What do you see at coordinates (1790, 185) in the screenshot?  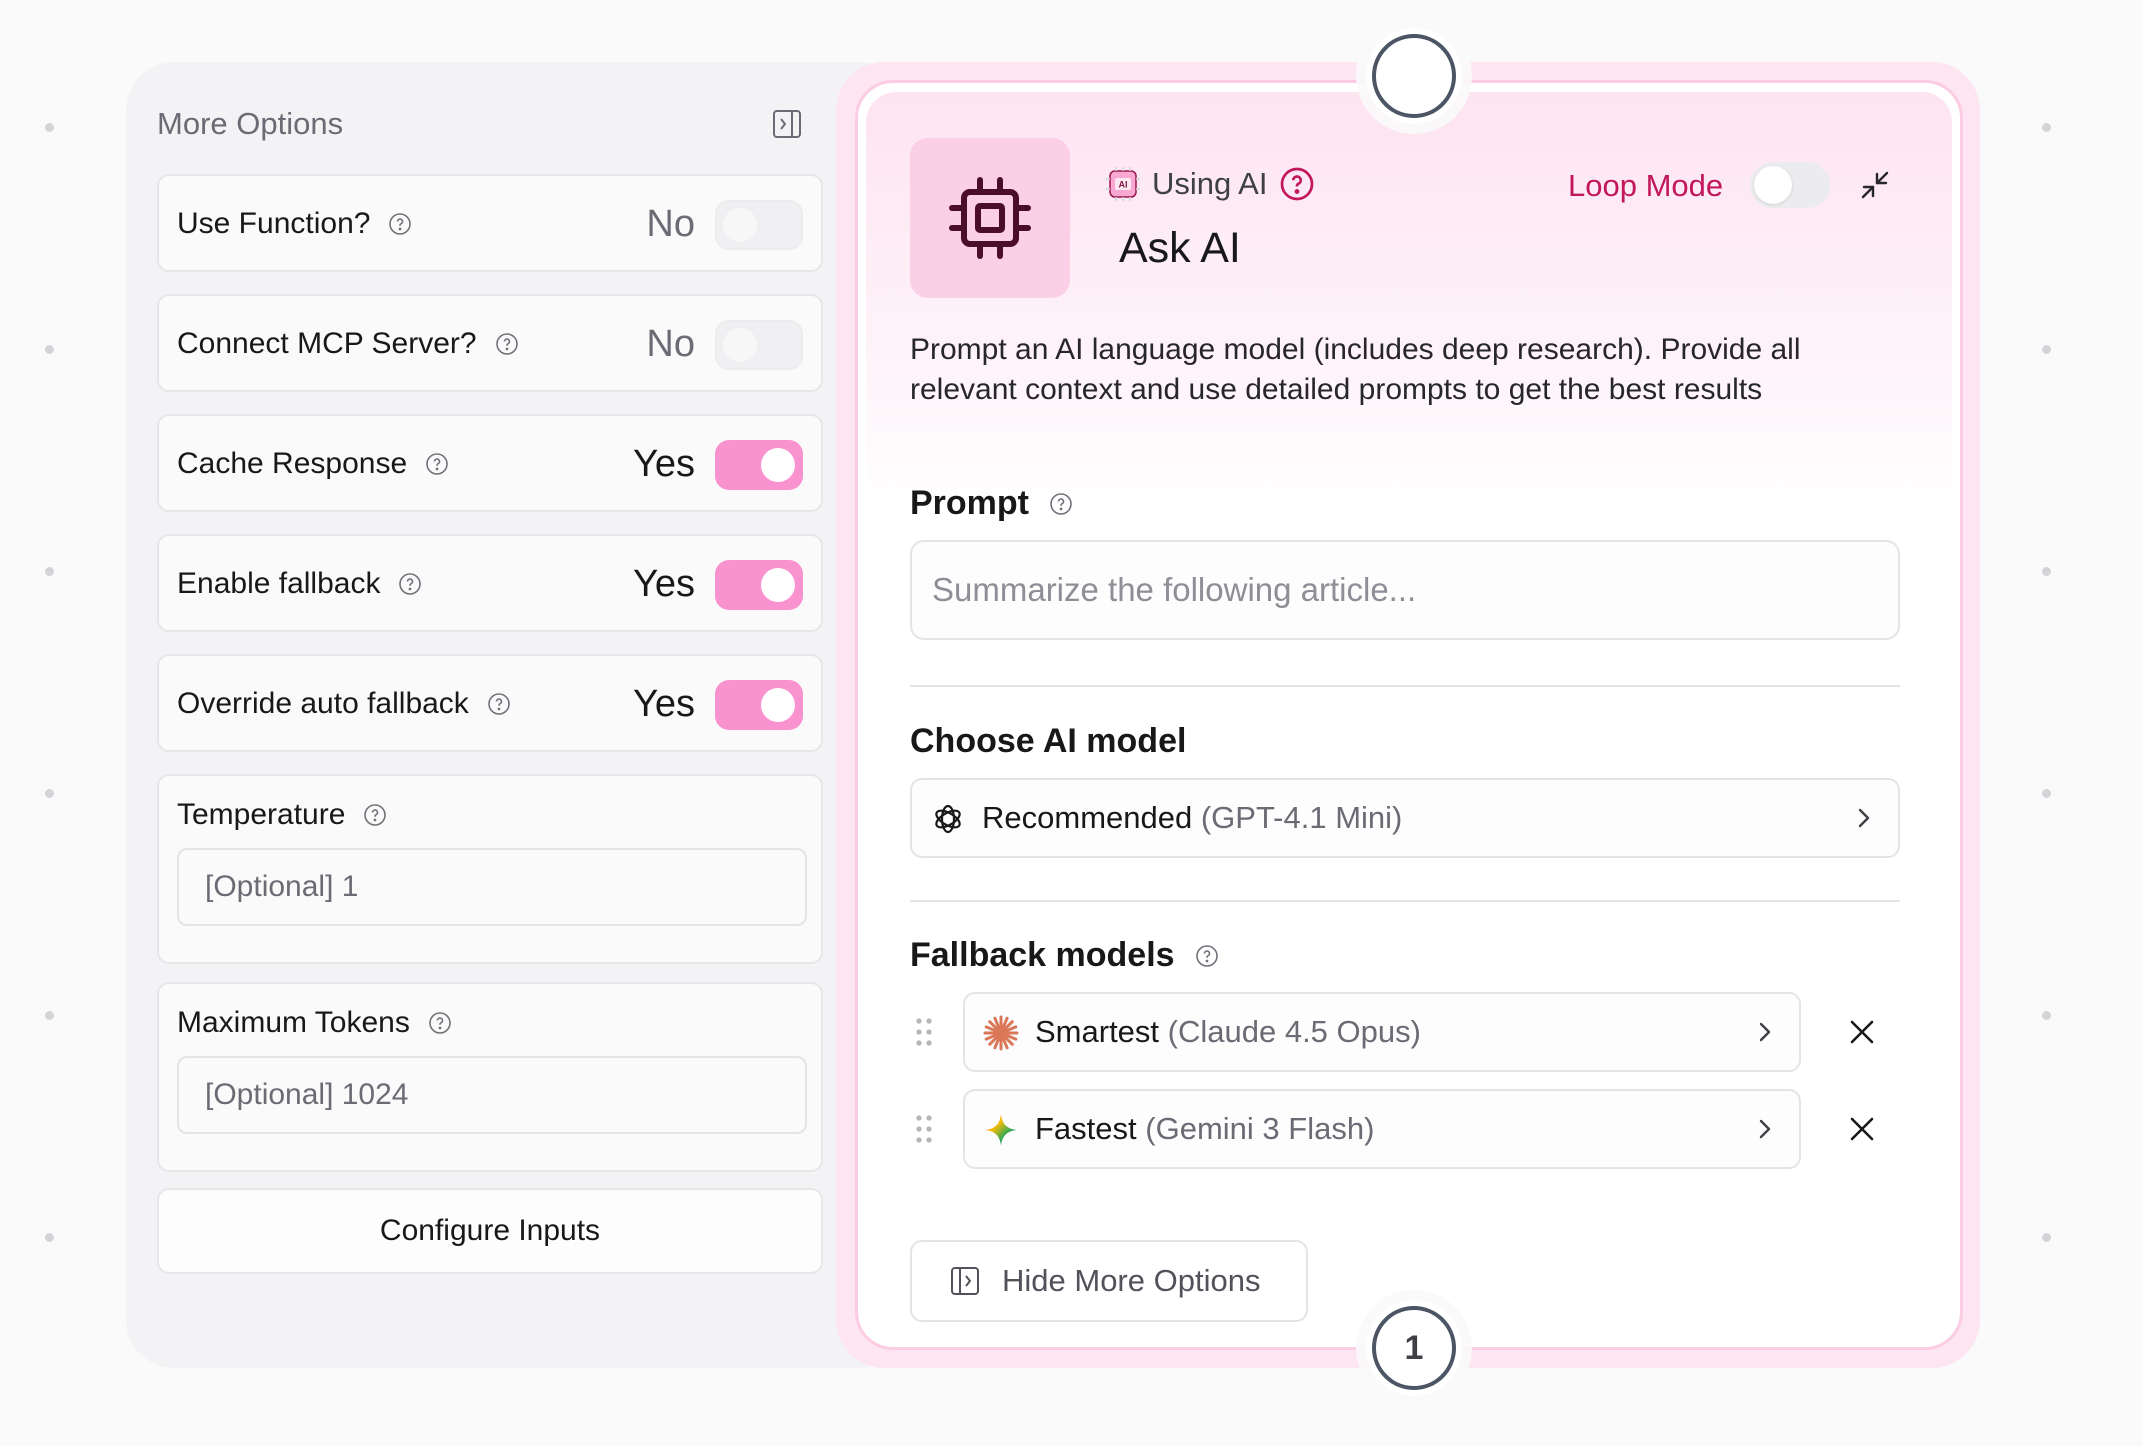 I see `loop-mode-toggle` at bounding box center [1790, 185].